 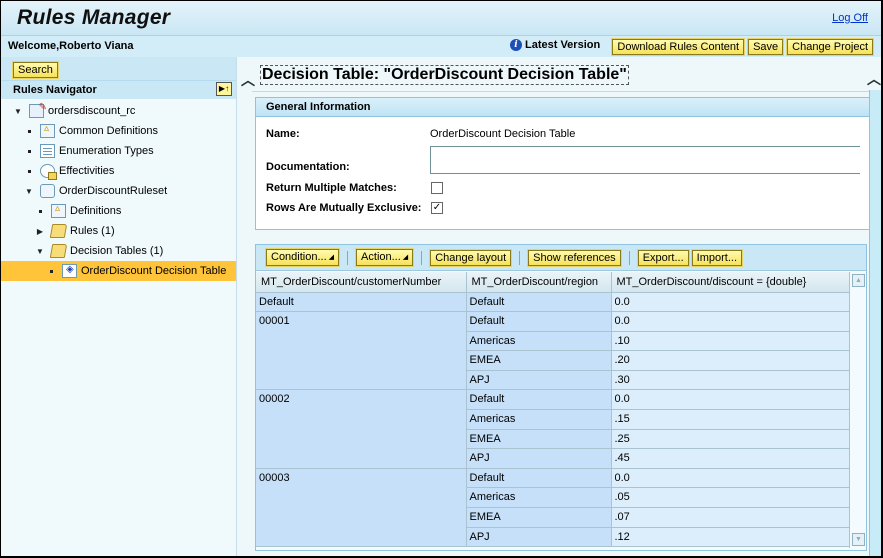 What do you see at coordinates (730, 282) in the screenshot?
I see `column-header-discount: MT_OrderDiscount/discount = {double}` at bounding box center [730, 282].